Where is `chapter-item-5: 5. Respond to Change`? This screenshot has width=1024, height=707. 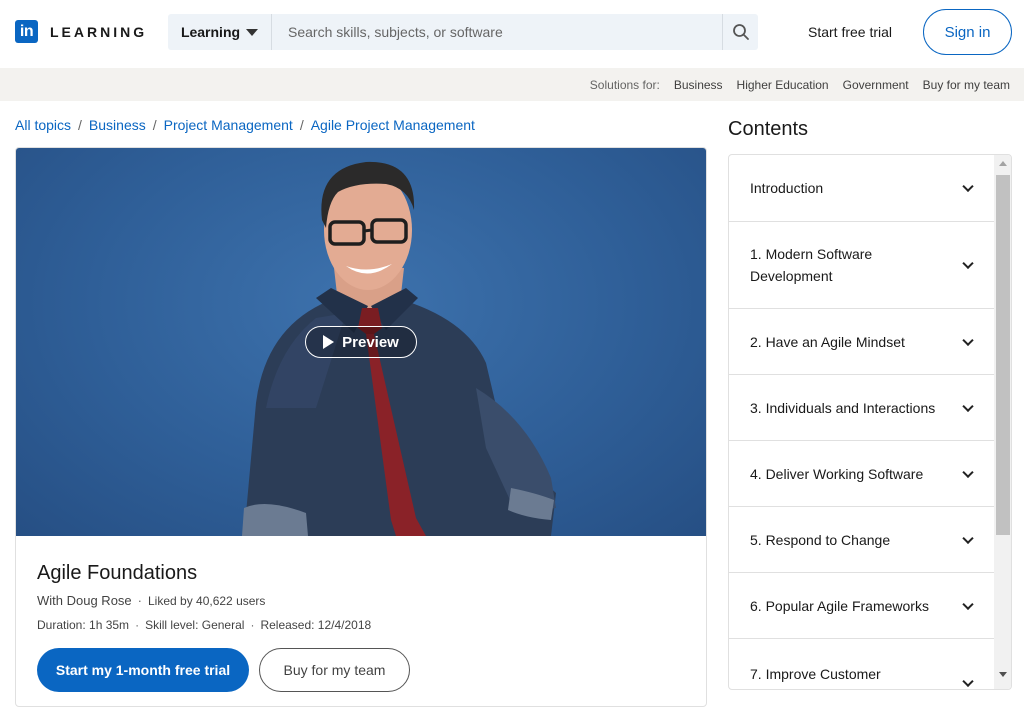
chapter-item-5: 5. Respond to Change is located at coordinates (861, 540).